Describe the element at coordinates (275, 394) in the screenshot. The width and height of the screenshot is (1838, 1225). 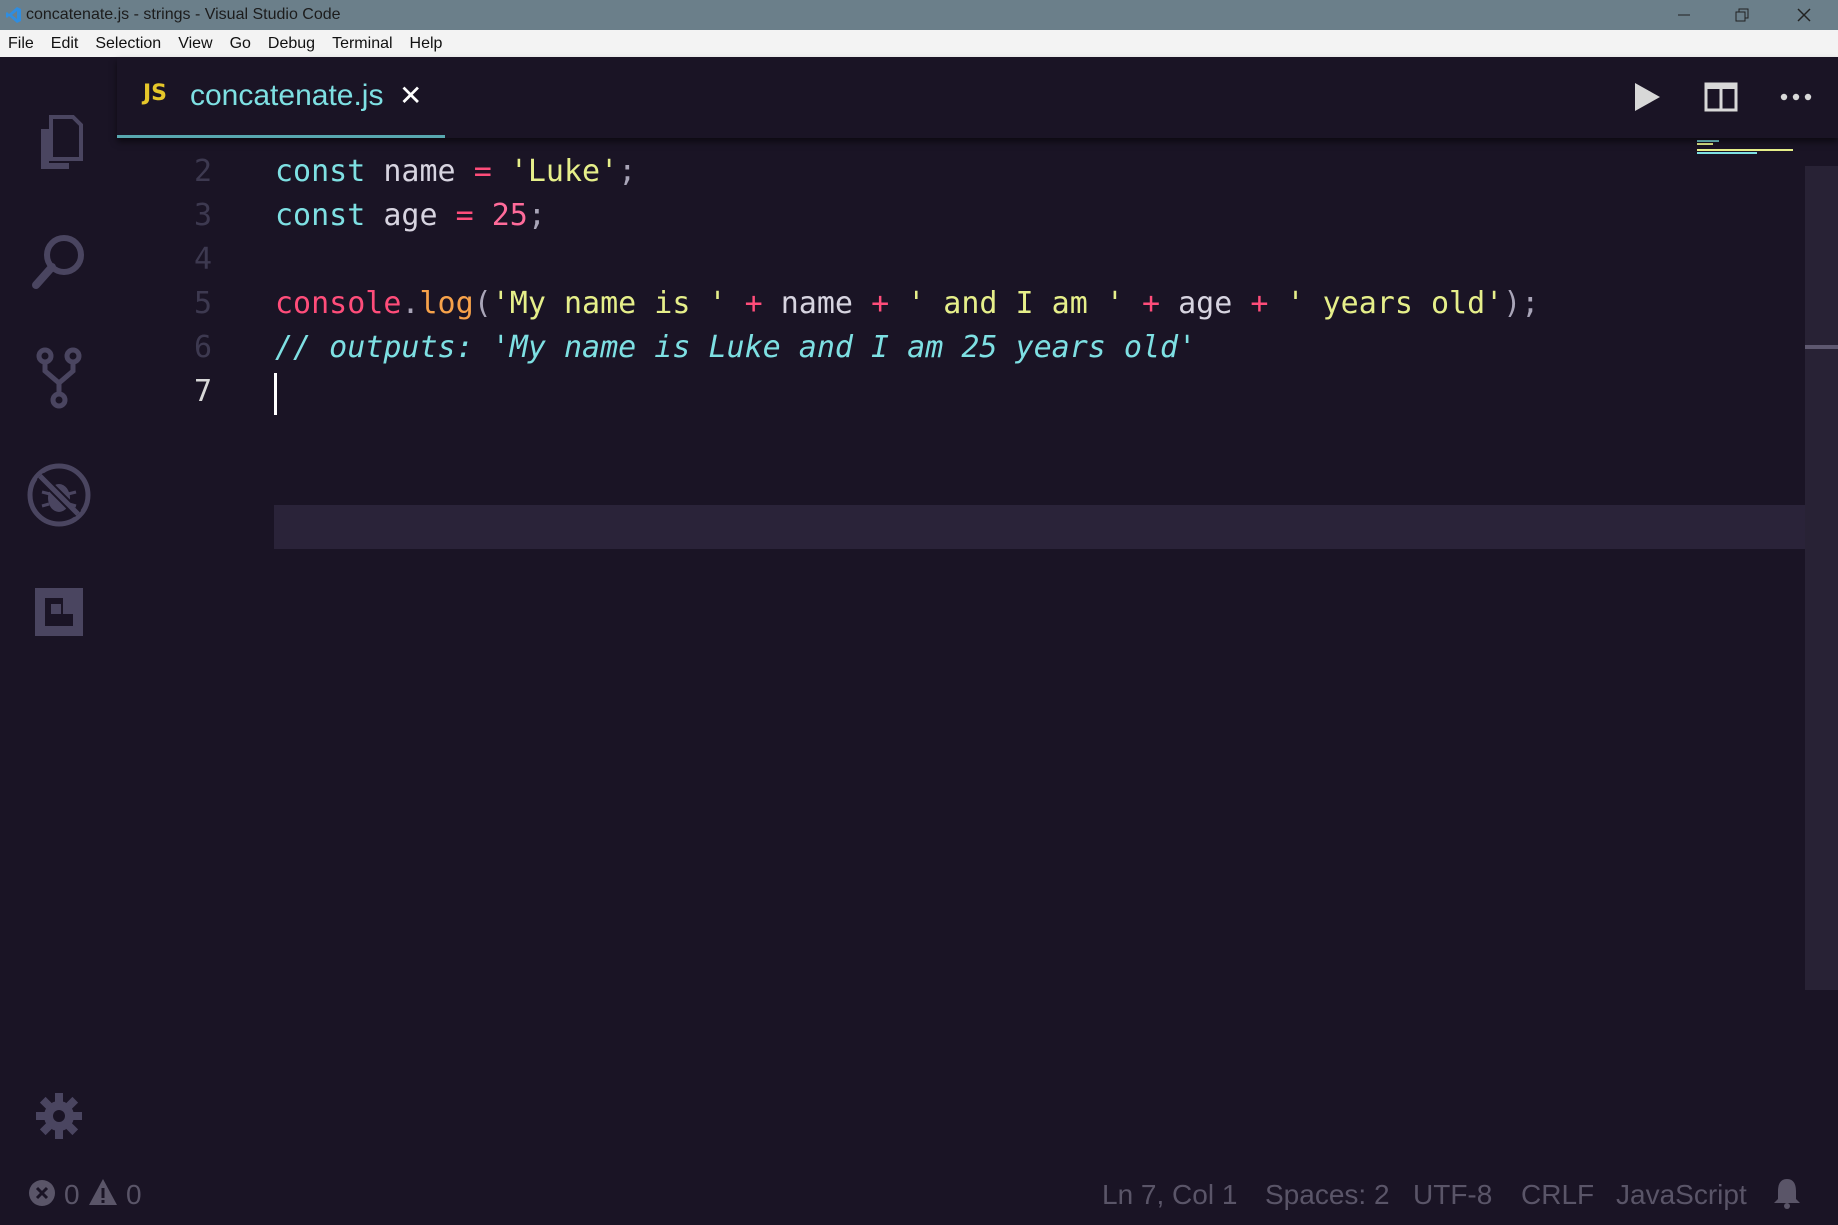
I see `text-cursor` at that location.